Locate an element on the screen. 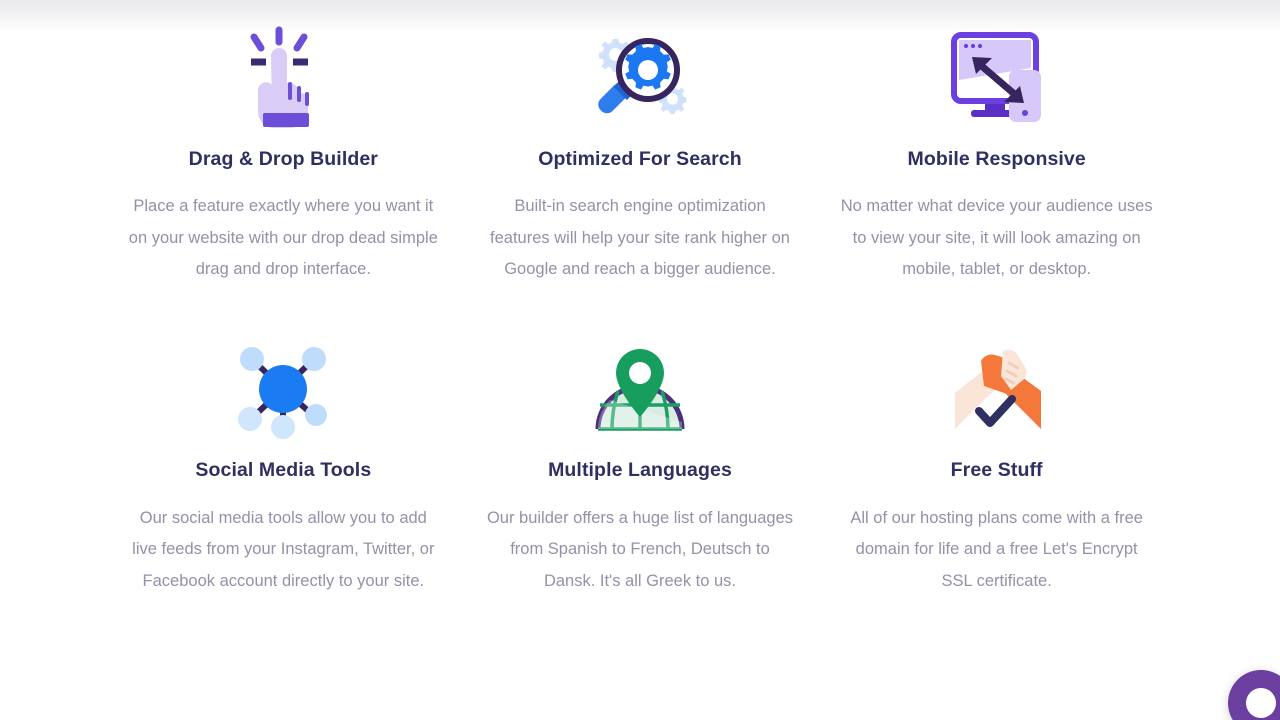 Image resolution: width=1280 pixels, height=720 pixels. monitor-mobile-responsive-icon is located at coordinates (996, 78).